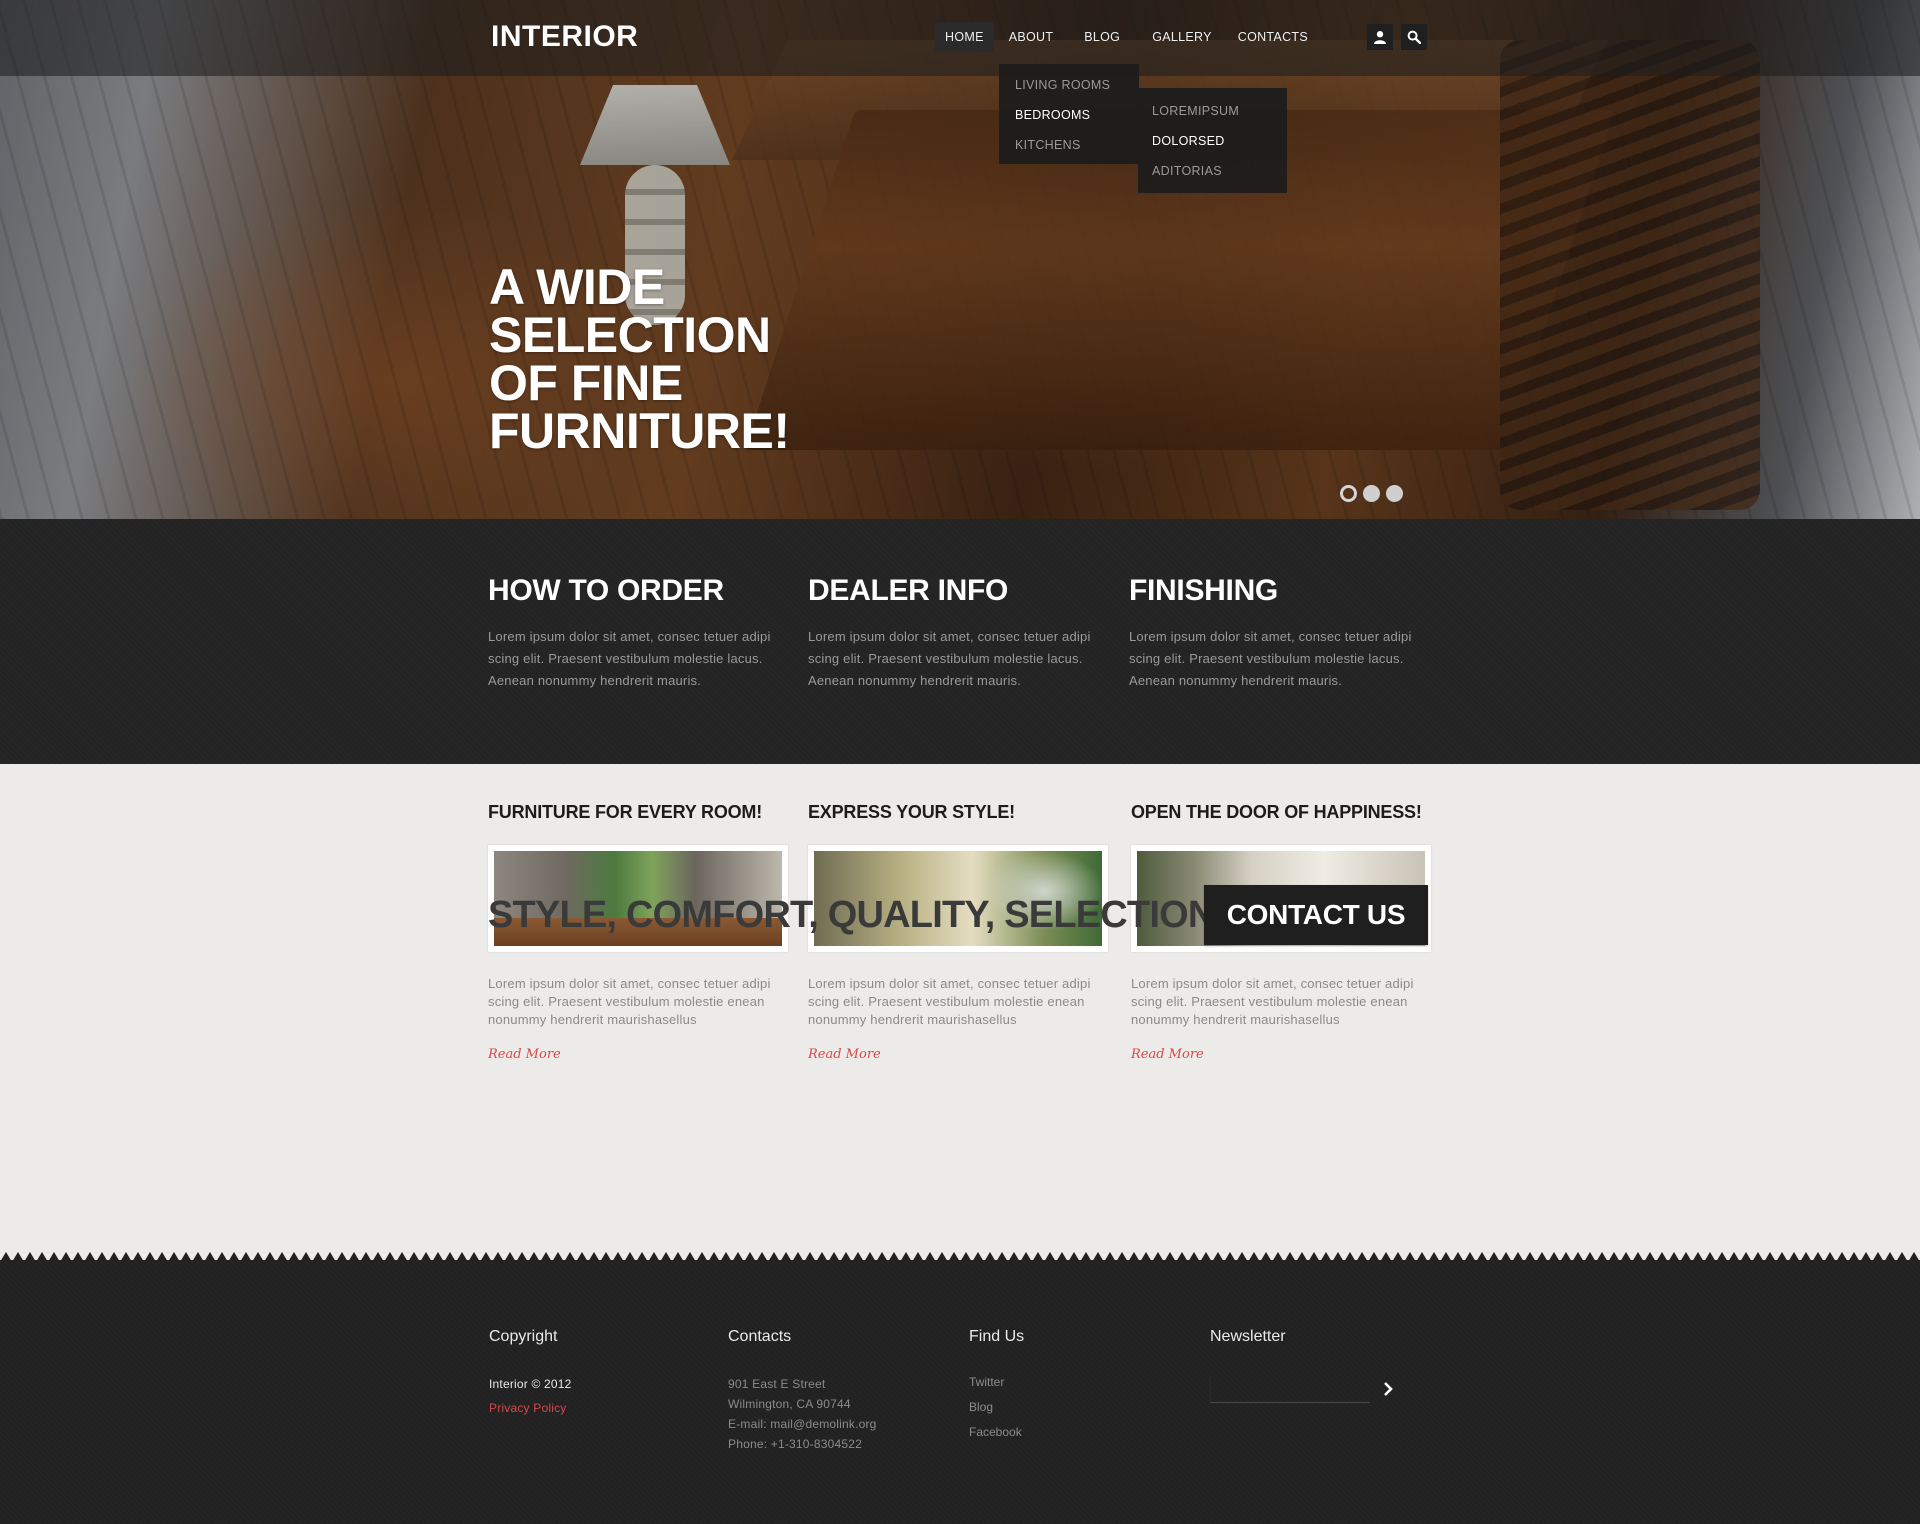  I want to click on contact-city: Wilmington, CA 90744, so click(789, 1404).